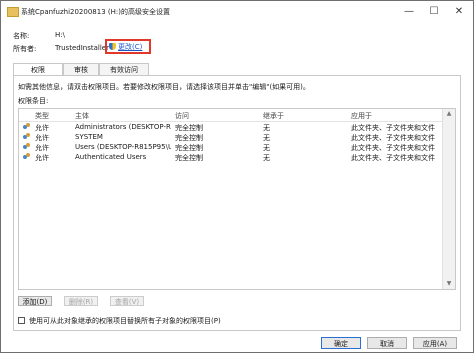 This screenshot has height=353, width=474. I want to click on name-value: H:\, so click(60, 35).